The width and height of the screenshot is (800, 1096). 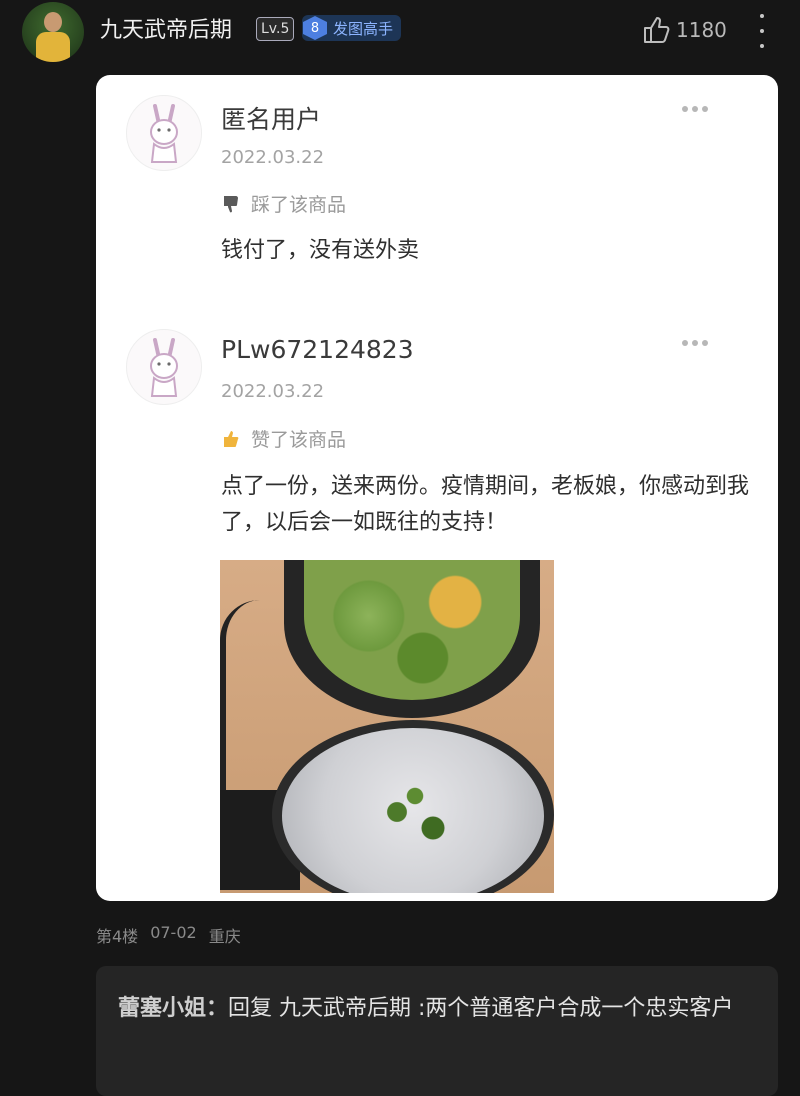 What do you see at coordinates (363, 28) in the screenshot?
I see `title-badge-text: 发图高手` at bounding box center [363, 28].